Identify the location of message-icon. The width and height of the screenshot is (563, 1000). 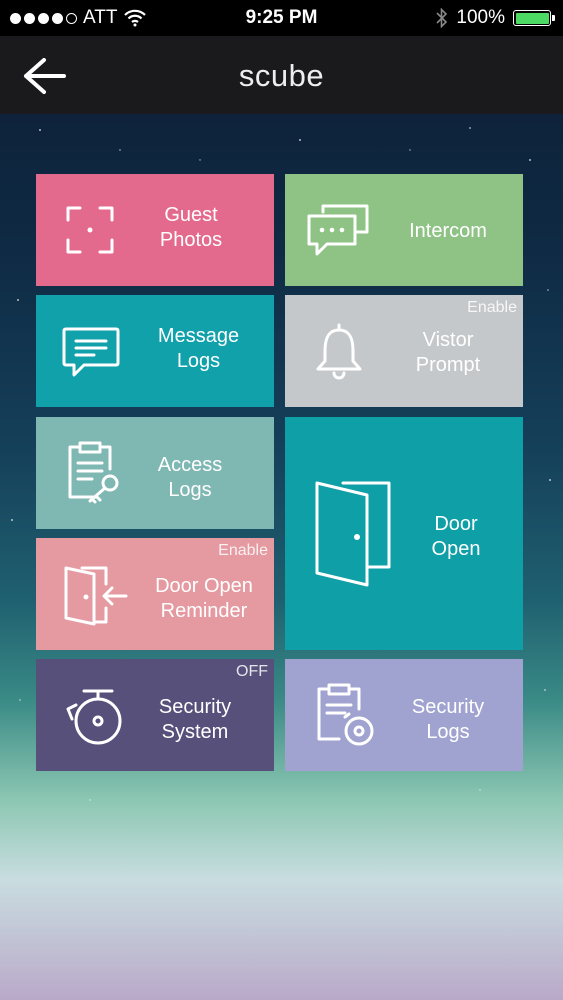
(91, 352).